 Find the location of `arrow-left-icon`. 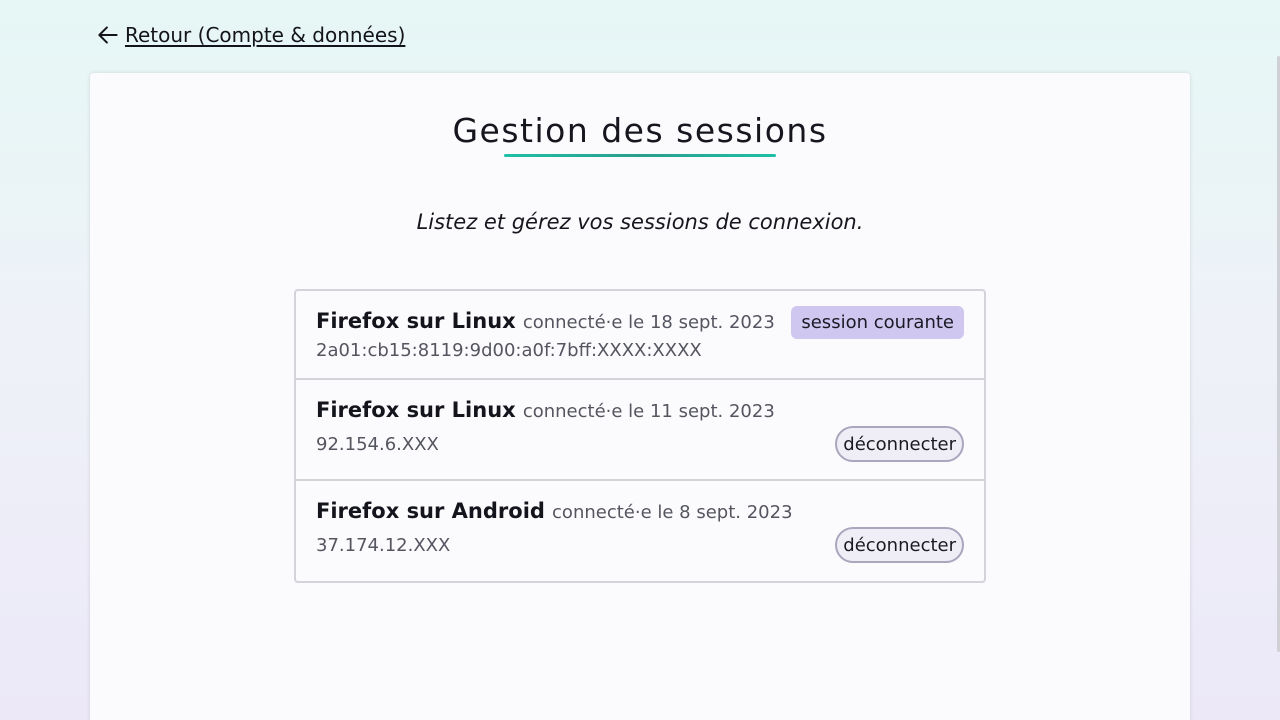

arrow-left-icon is located at coordinates (108, 35).